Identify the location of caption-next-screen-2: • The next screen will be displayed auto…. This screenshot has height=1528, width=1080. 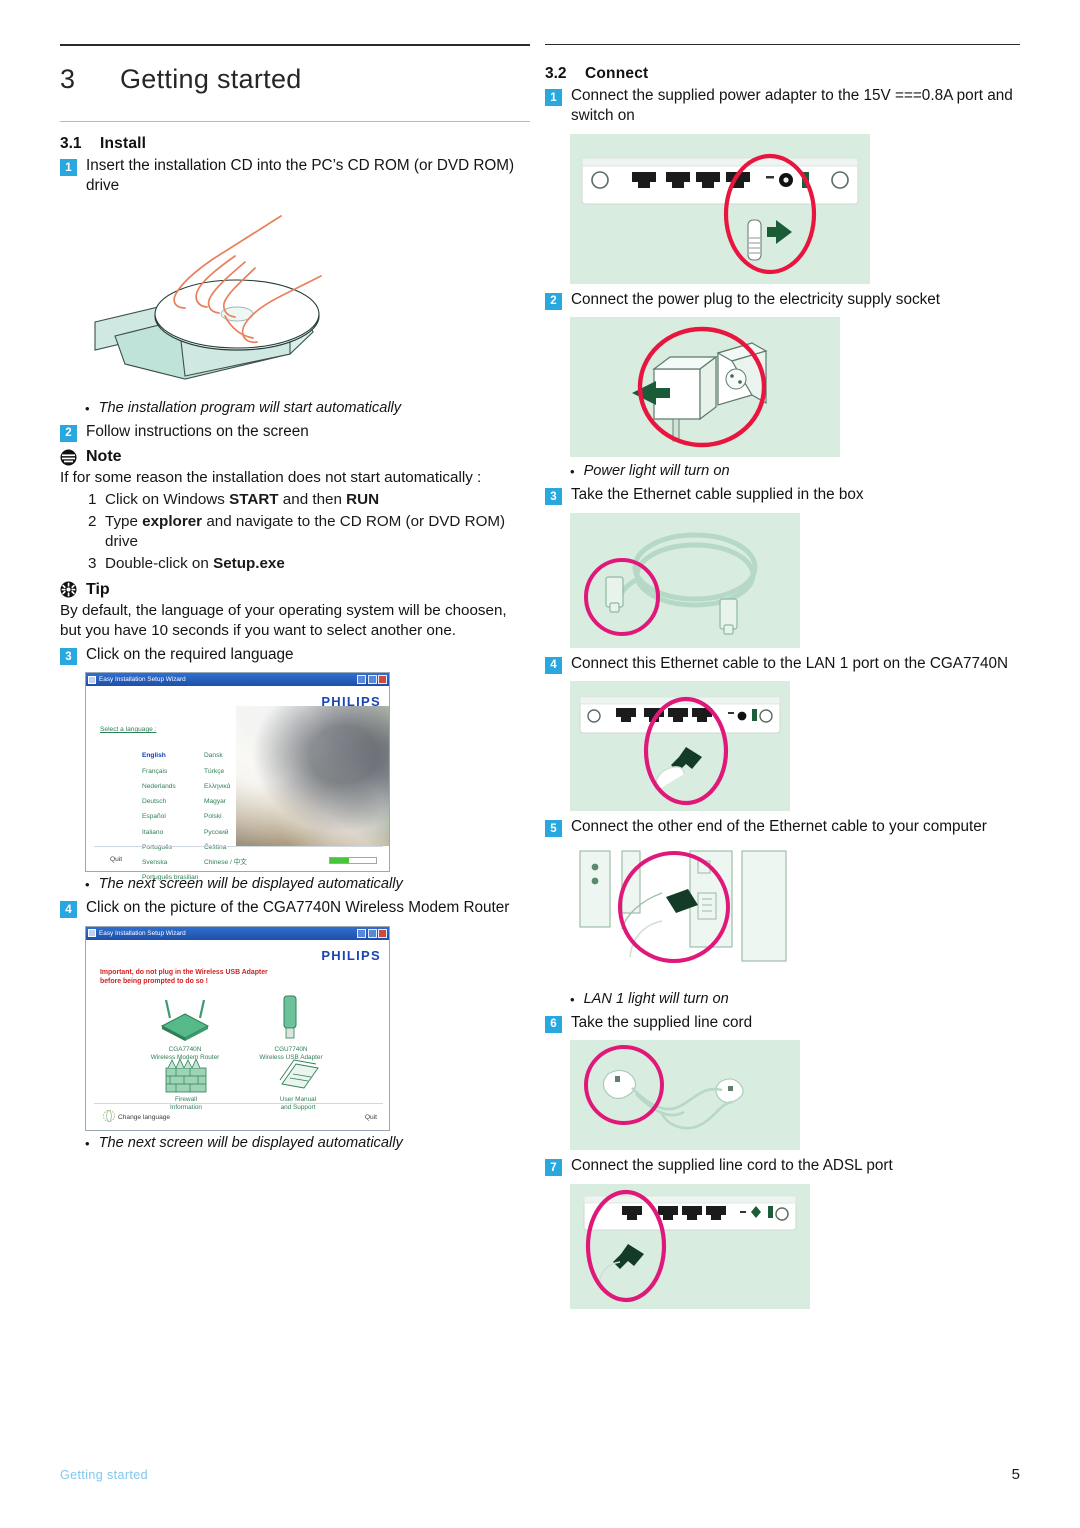
(307, 1144).